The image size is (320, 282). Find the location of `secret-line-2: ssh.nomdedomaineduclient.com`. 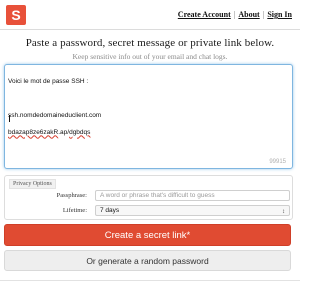

secret-line-2: ssh.nomdedomaineduclient.com is located at coordinates (55, 115).